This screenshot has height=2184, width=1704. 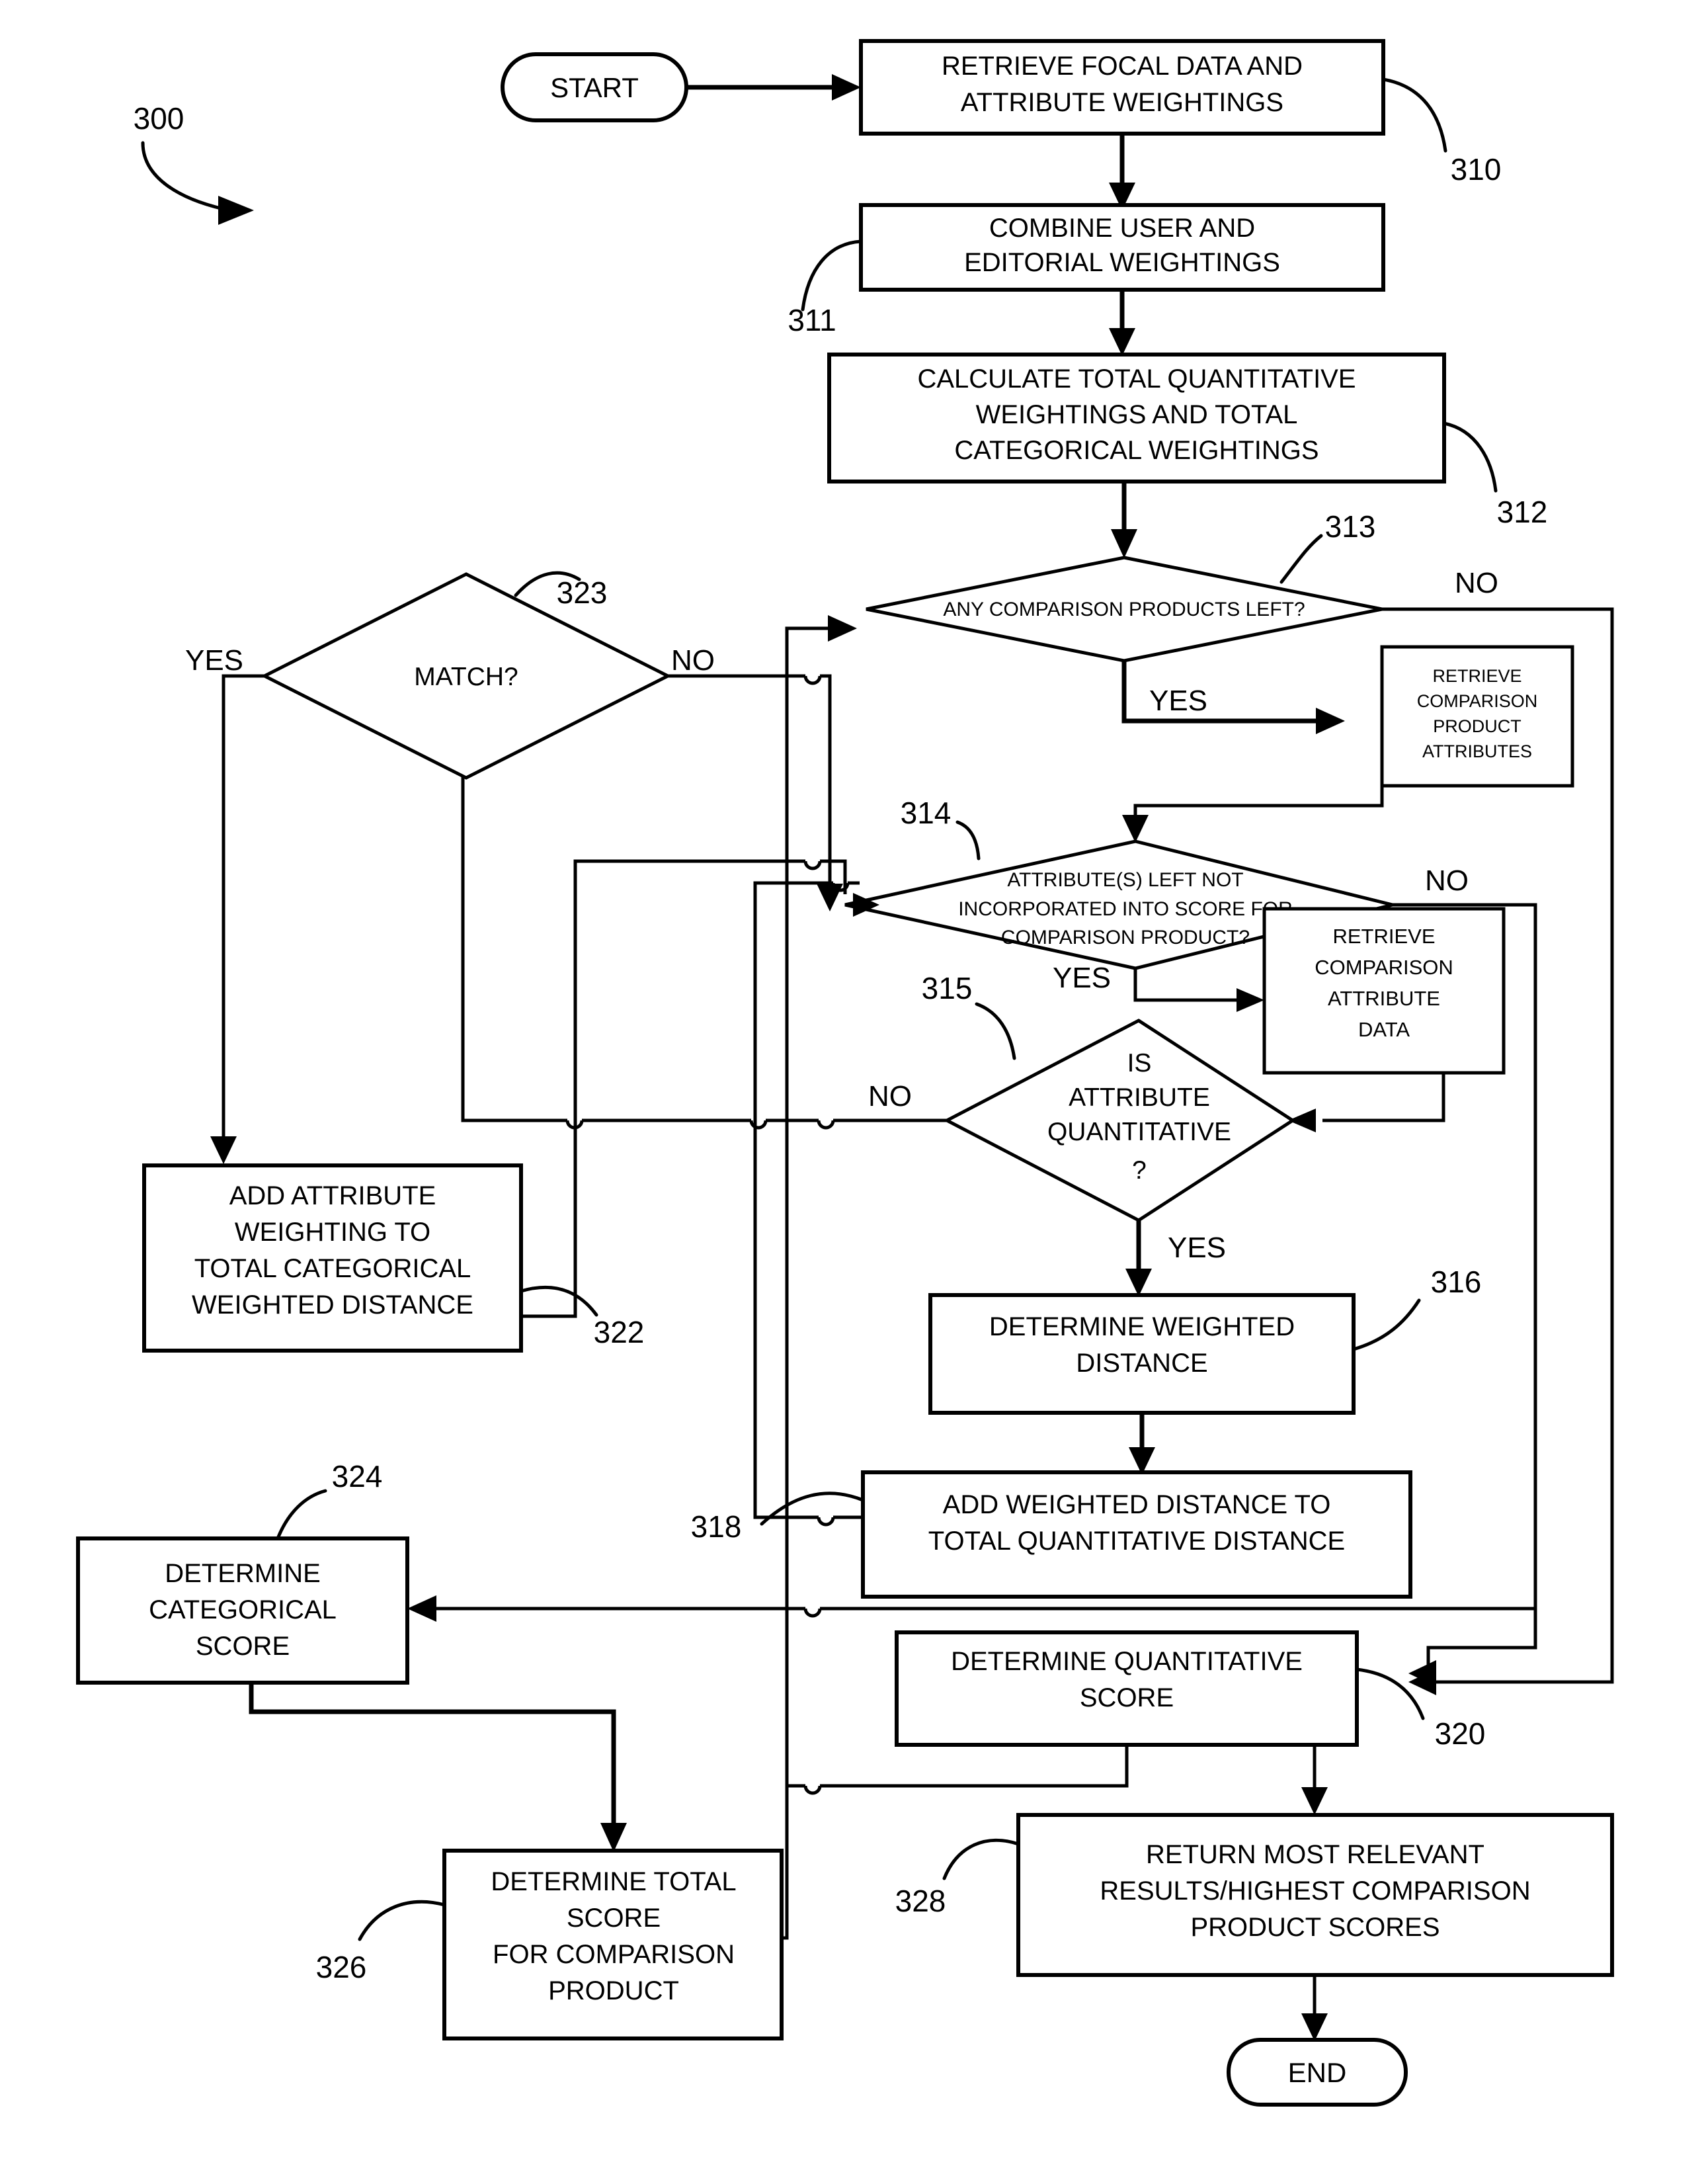 I want to click on box-322-line4: WEIGHTED DISTANCE, so click(x=332, y=1305).